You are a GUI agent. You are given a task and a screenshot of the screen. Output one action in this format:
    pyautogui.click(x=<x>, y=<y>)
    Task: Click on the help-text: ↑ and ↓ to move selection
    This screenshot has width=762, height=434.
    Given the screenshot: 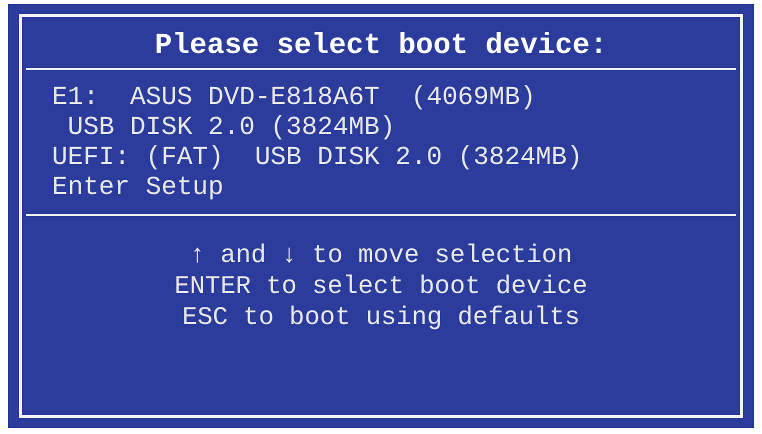 What is the action you would take?
    pyautogui.click(x=381, y=255)
    